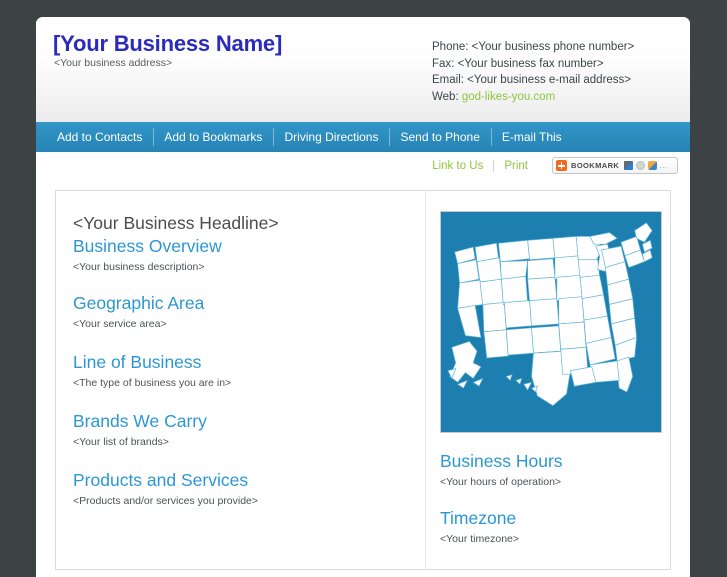  I want to click on nav-item-add-to-bookmarks: Add to Bookmarks, so click(213, 137).